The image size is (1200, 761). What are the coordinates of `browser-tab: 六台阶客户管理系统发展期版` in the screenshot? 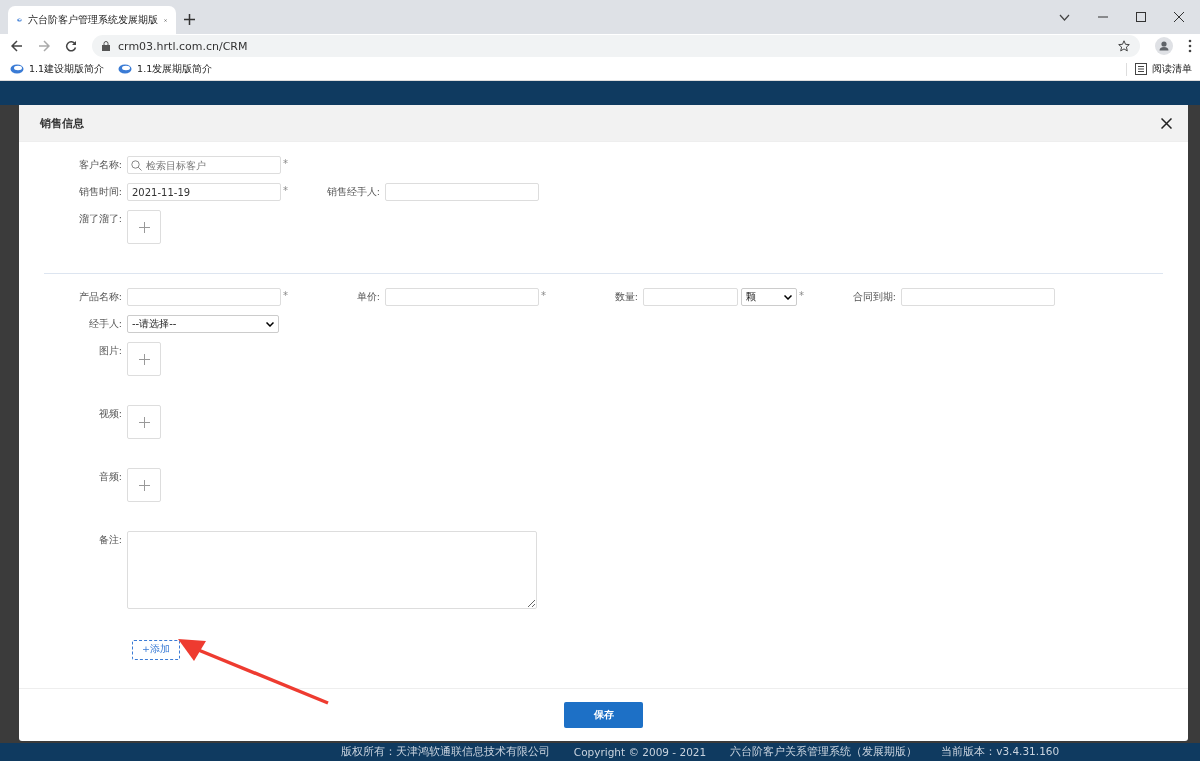 It's located at (92, 20).